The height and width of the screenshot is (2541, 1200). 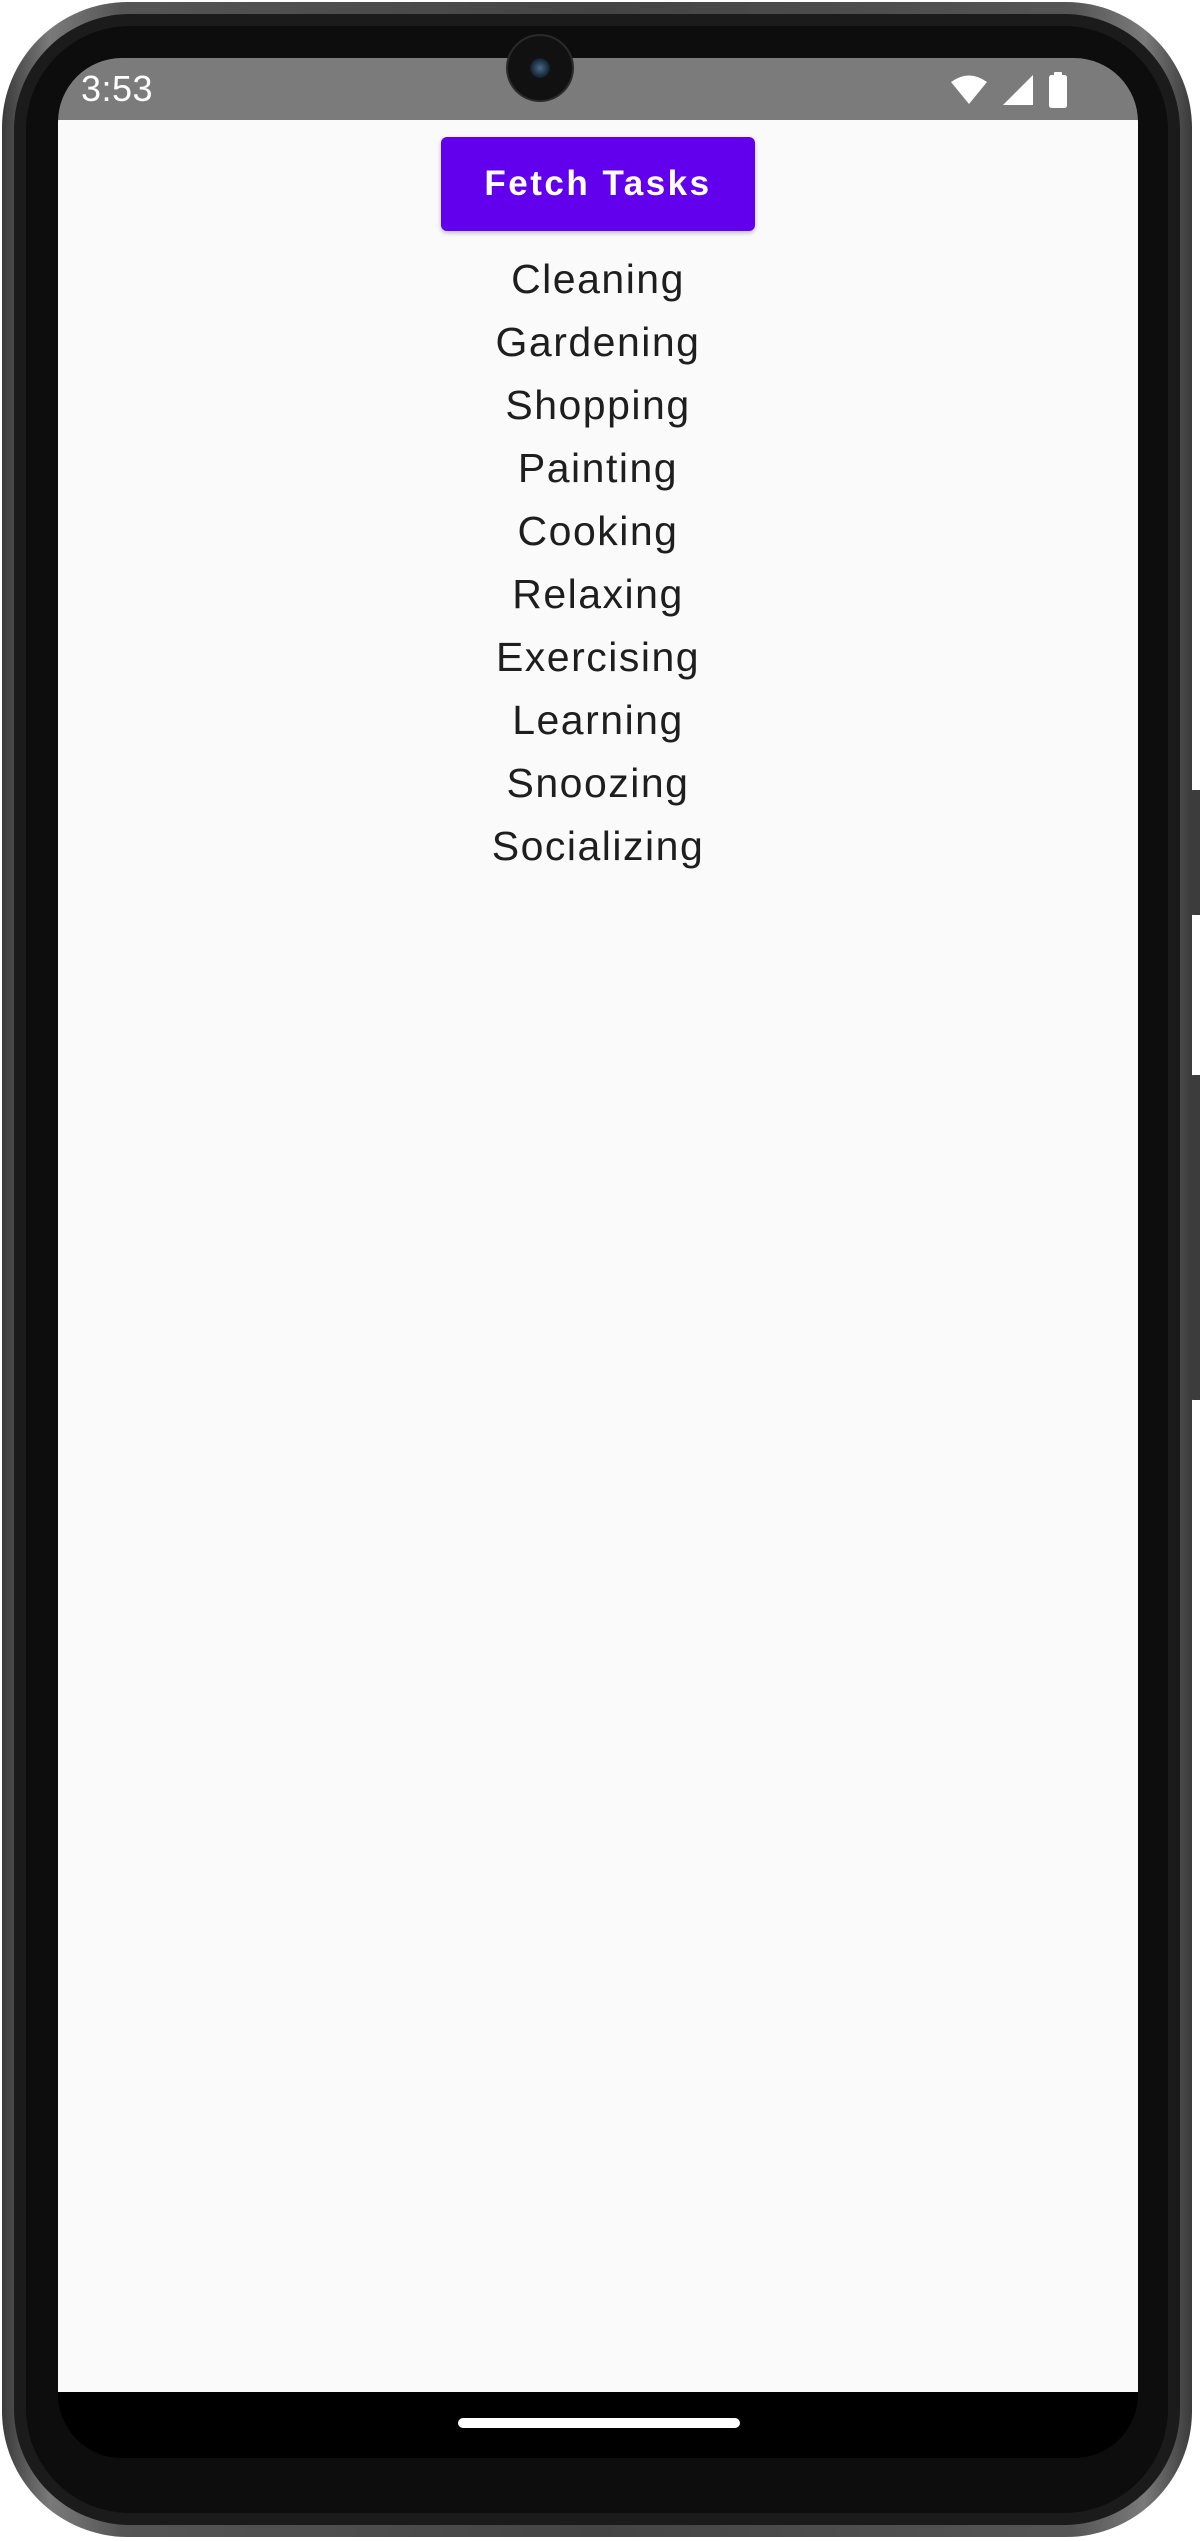 I want to click on battery-icon, so click(x=1058, y=90).